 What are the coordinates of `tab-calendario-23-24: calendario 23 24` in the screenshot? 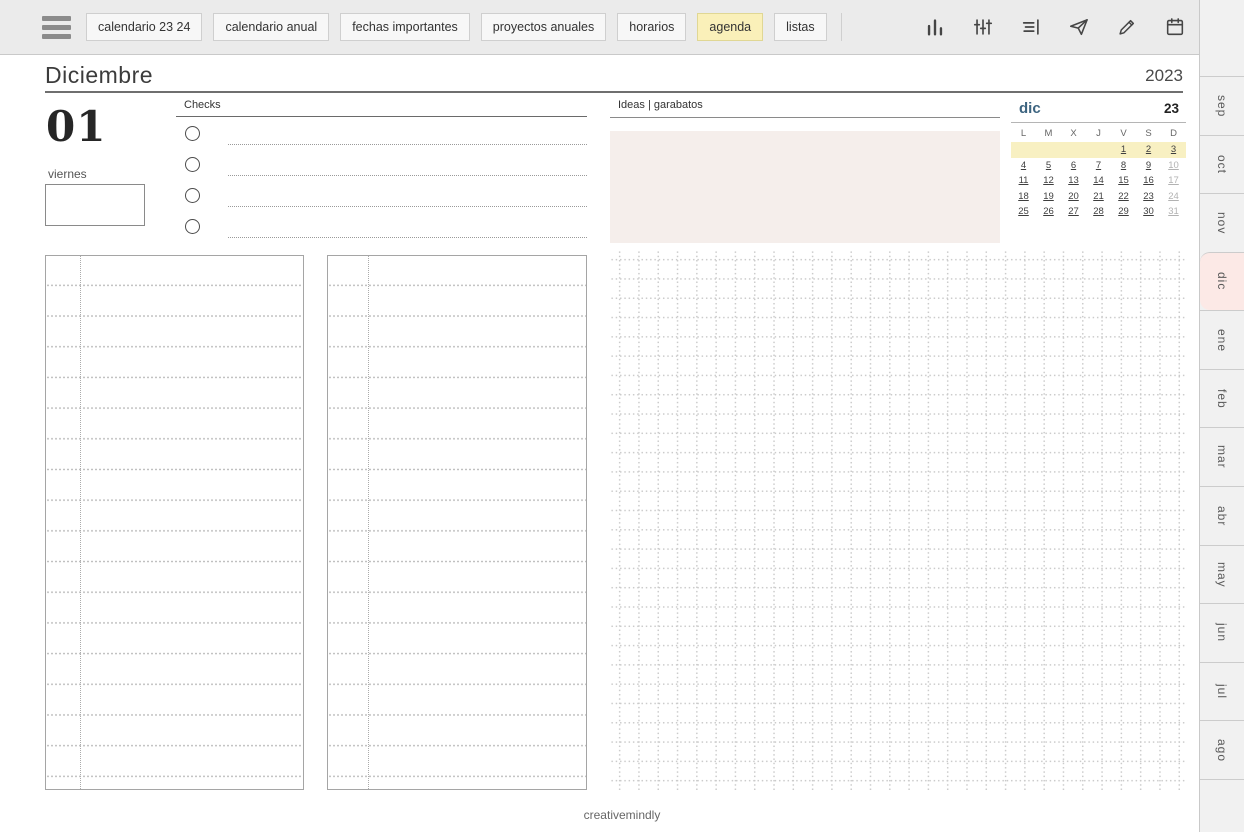 It's located at (144, 27).